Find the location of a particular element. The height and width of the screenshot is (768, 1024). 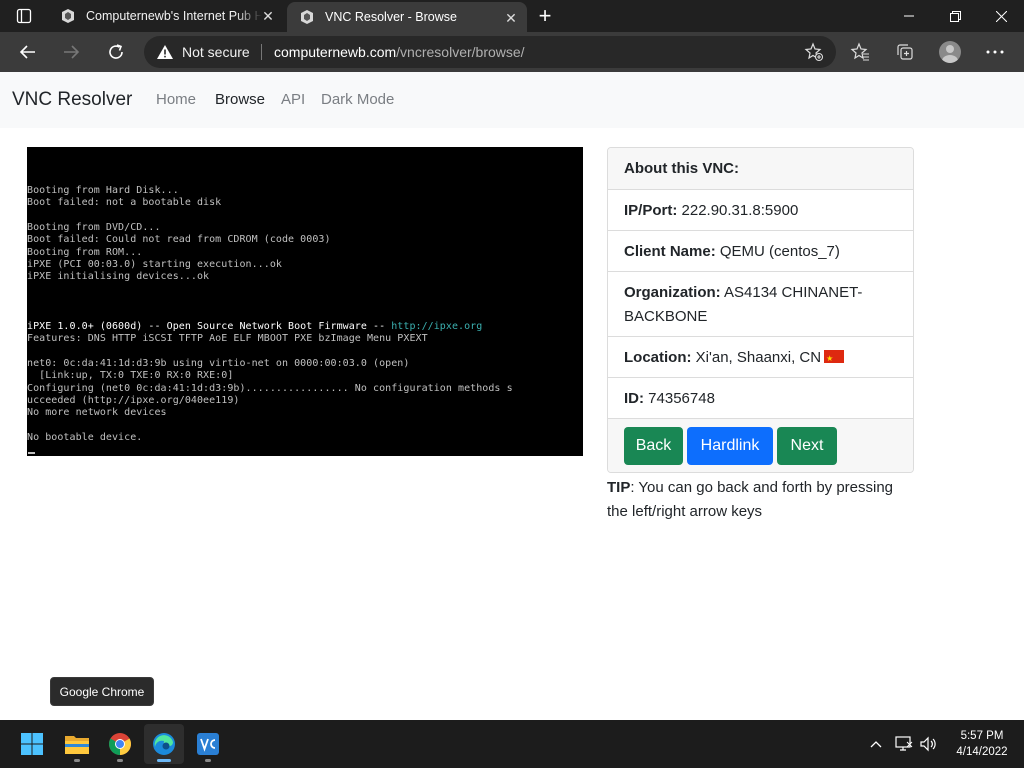

site-navbar: VNC Resolver Home Browse API Dark Mode is located at coordinates (512, 100).